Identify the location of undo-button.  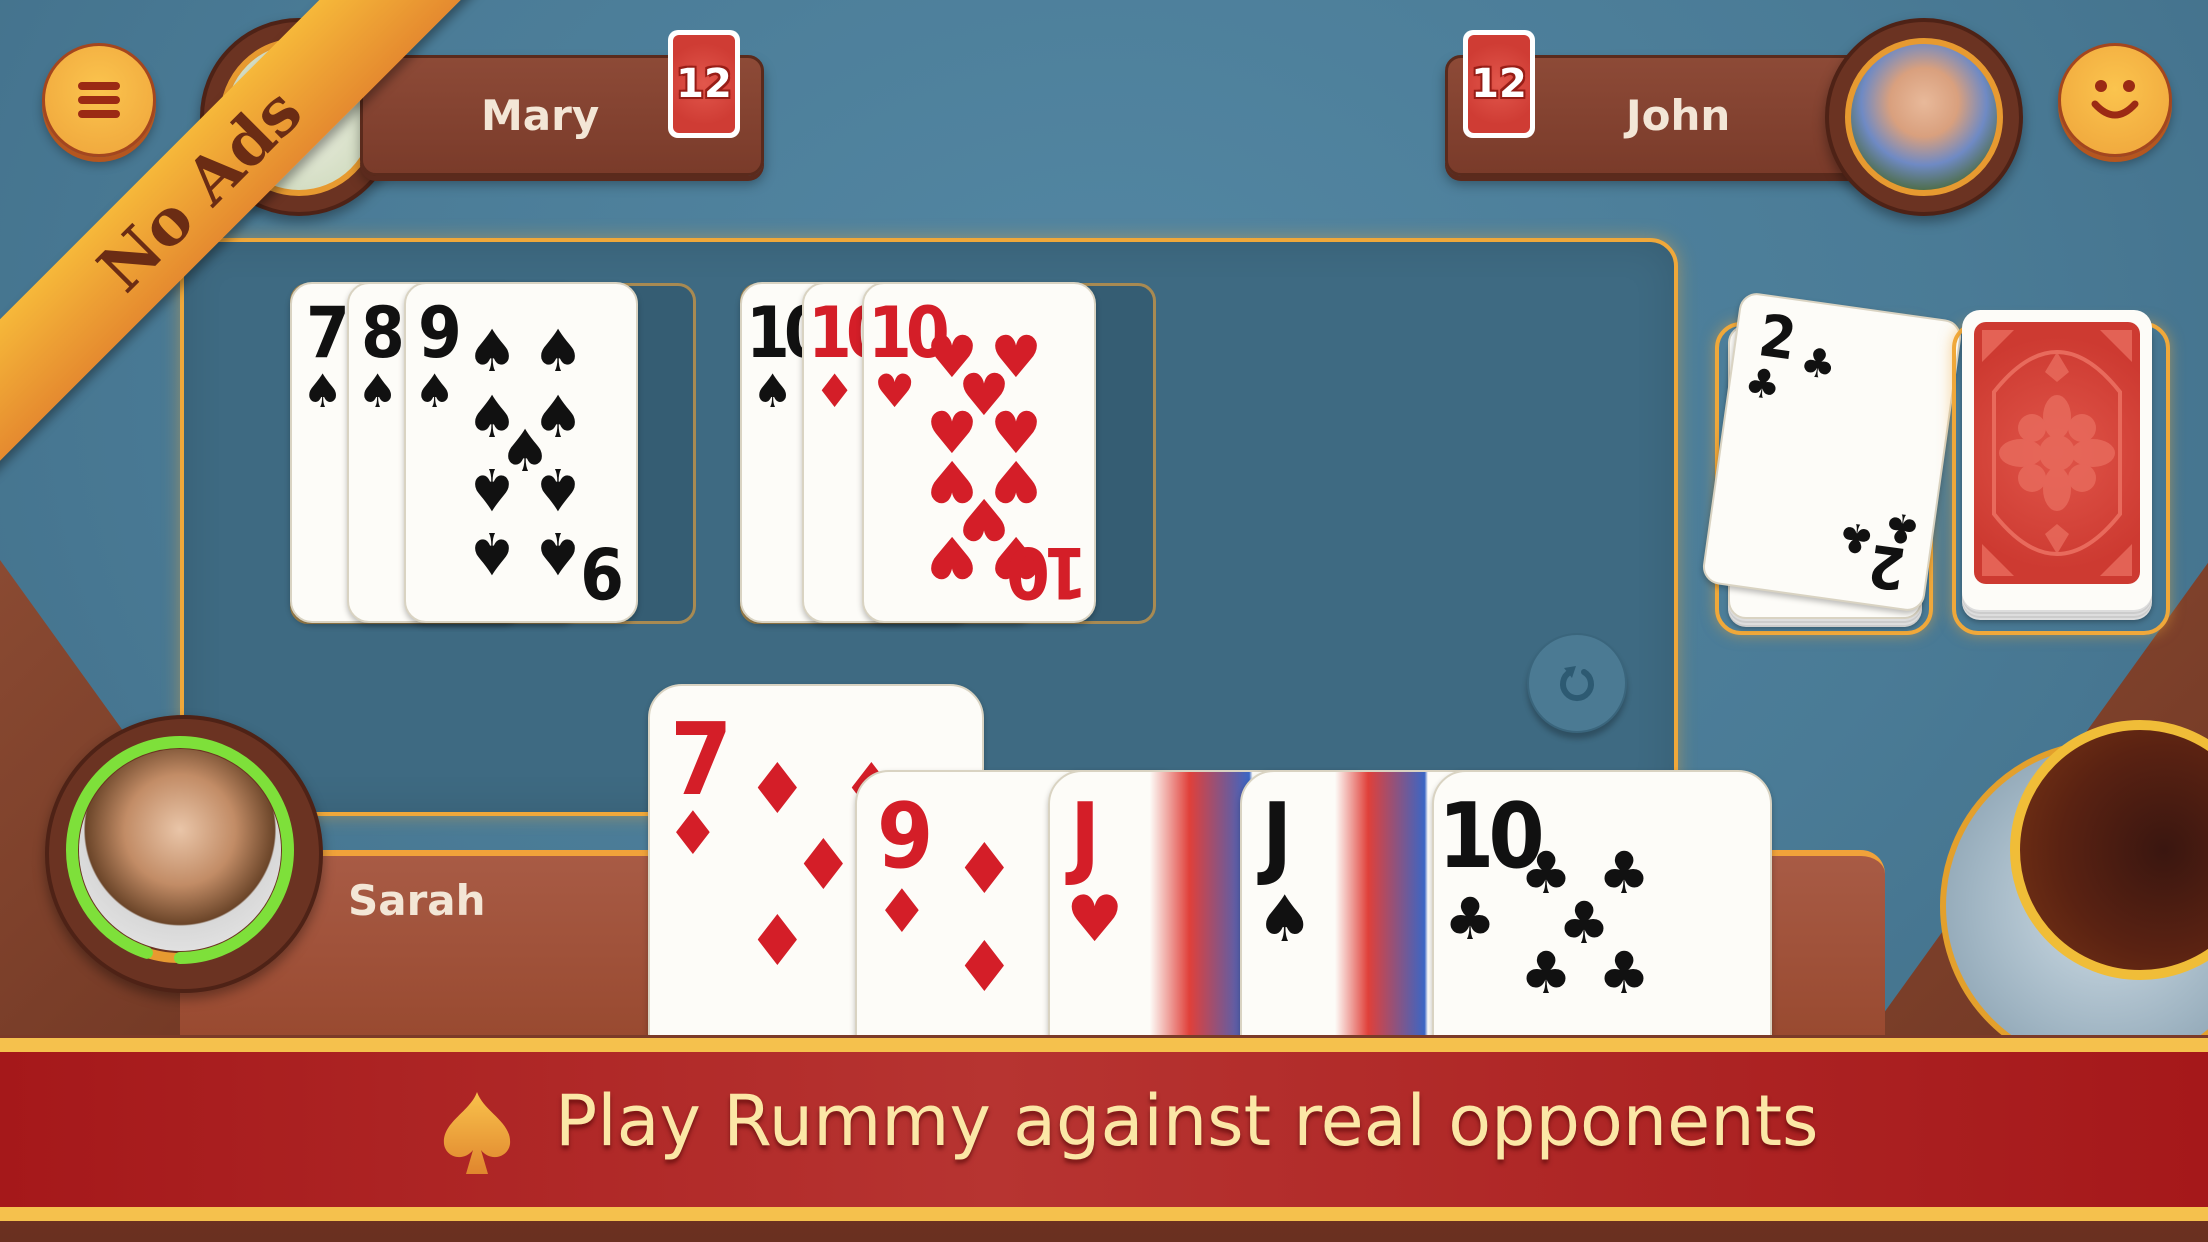
(1577, 683).